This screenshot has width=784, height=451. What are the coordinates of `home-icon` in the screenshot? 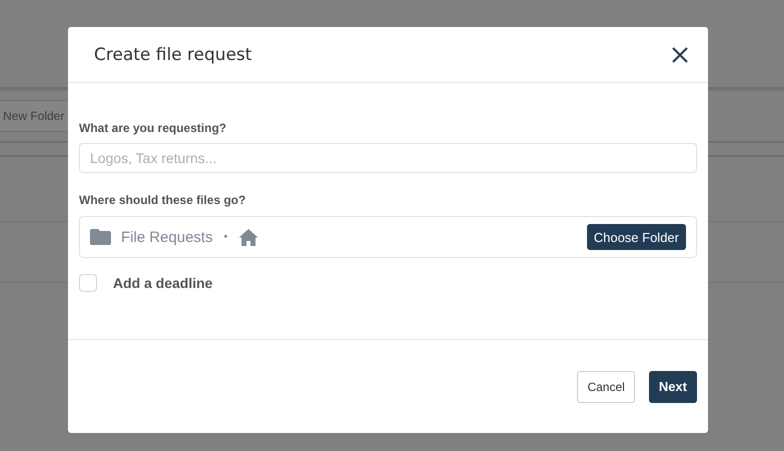 It's located at (248, 237).